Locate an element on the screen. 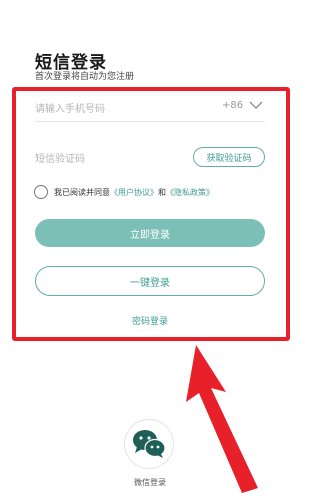 The width and height of the screenshot is (320, 497). wechat-icon is located at coordinates (149, 444).